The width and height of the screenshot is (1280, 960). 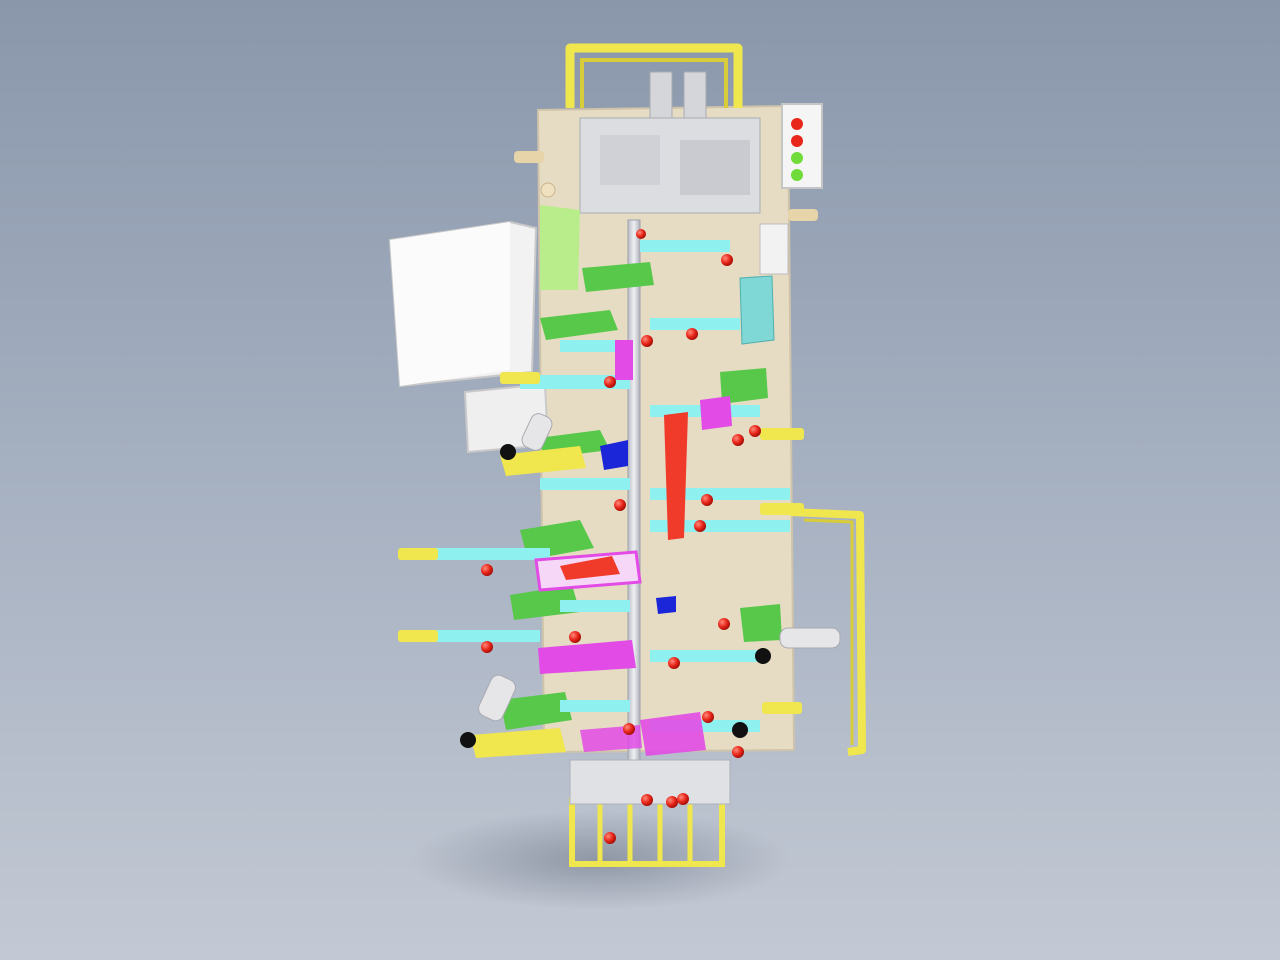 I want to click on clamp-arm-l4, so click(x=490, y=554).